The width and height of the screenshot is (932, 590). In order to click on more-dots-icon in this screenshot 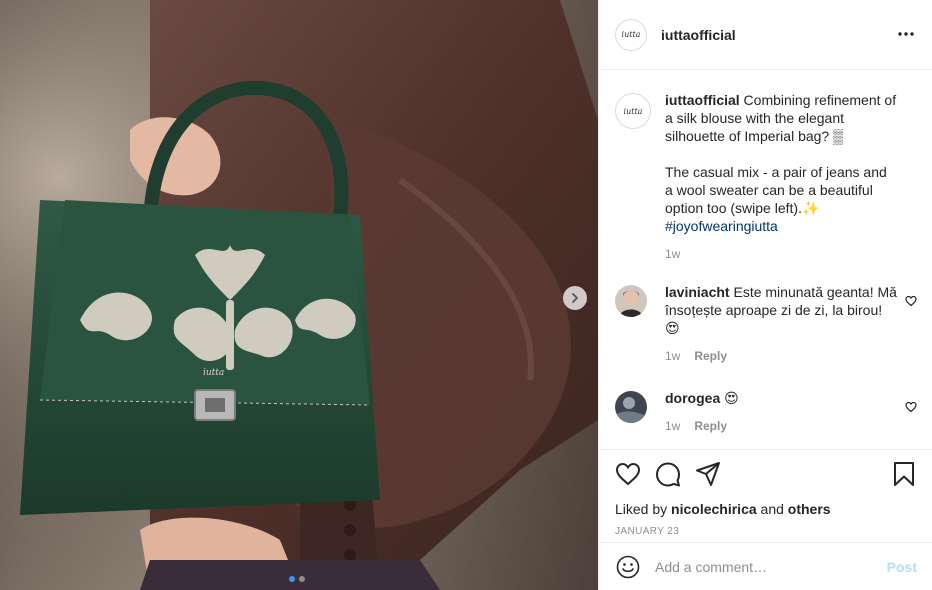, I will do `click(906, 34)`.